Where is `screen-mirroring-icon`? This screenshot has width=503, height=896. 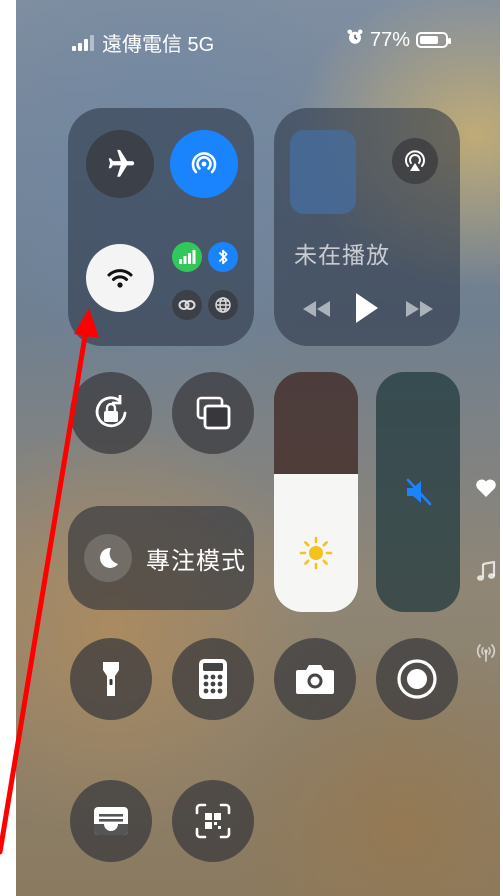 screen-mirroring-icon is located at coordinates (213, 413).